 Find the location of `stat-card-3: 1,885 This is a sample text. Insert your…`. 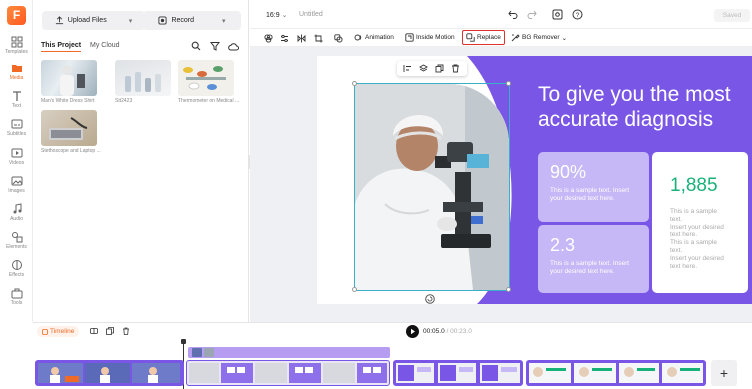

stat-card-3: 1,885 This is a sample text. Insert your… is located at coordinates (700, 222).